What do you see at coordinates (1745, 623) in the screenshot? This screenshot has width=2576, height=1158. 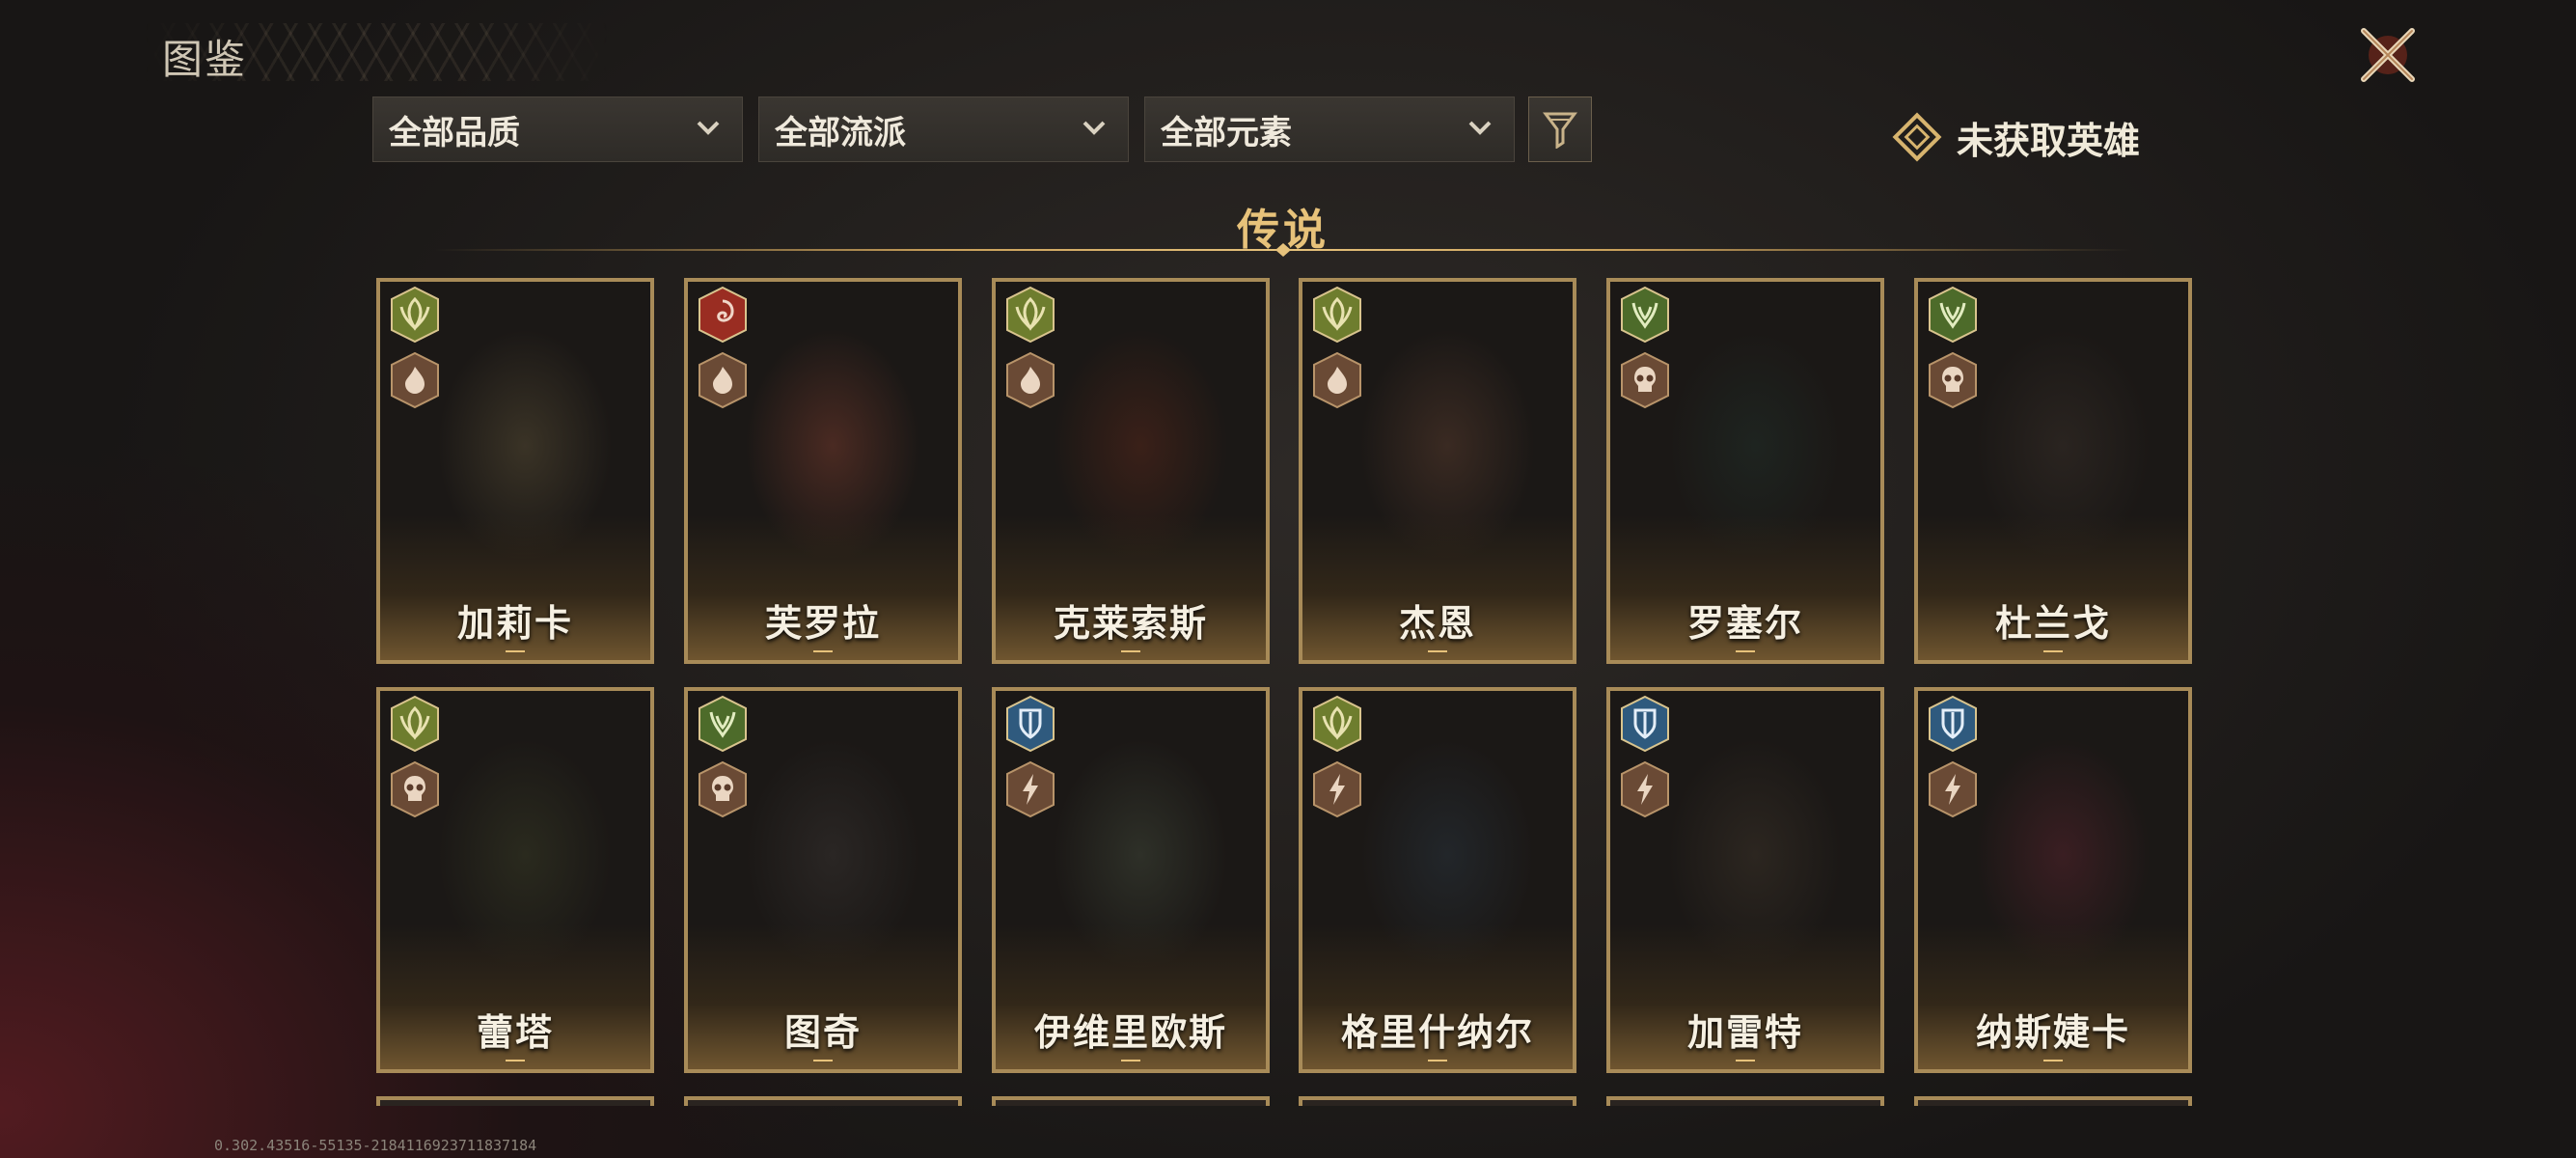 I see `hero-name: 罗塞尔` at bounding box center [1745, 623].